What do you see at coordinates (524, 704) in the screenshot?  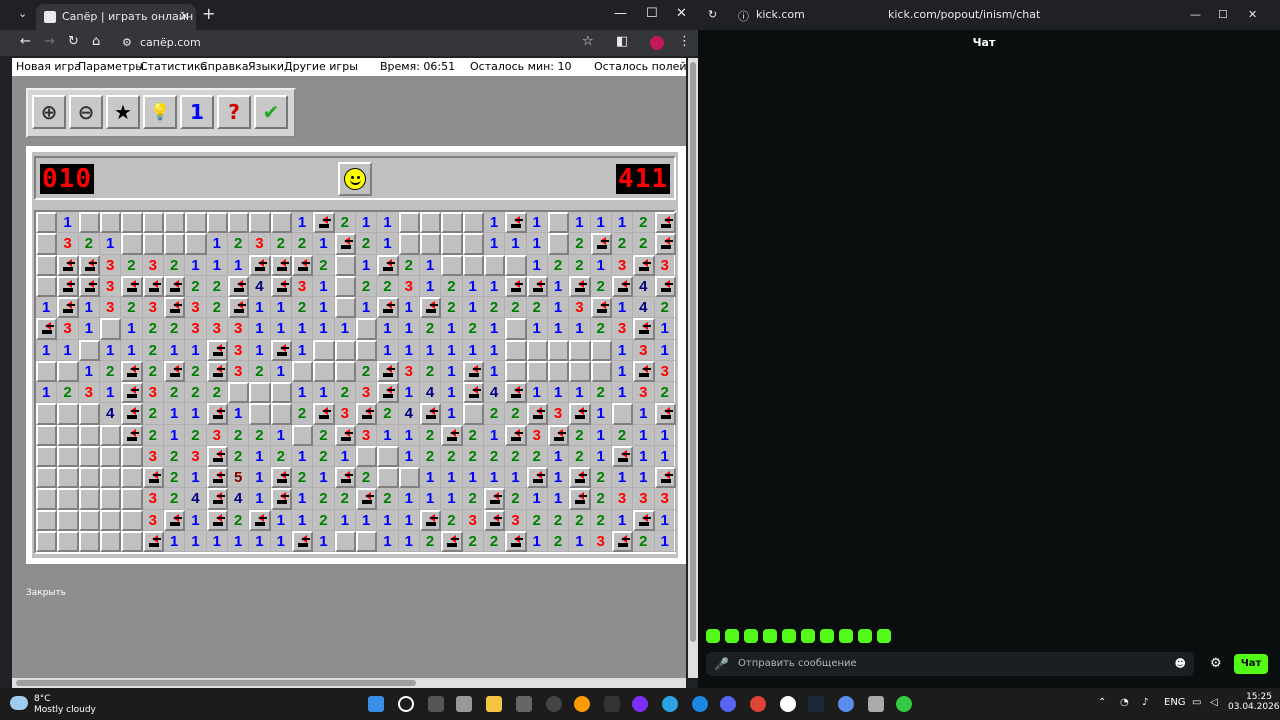 I see `app-icon` at bounding box center [524, 704].